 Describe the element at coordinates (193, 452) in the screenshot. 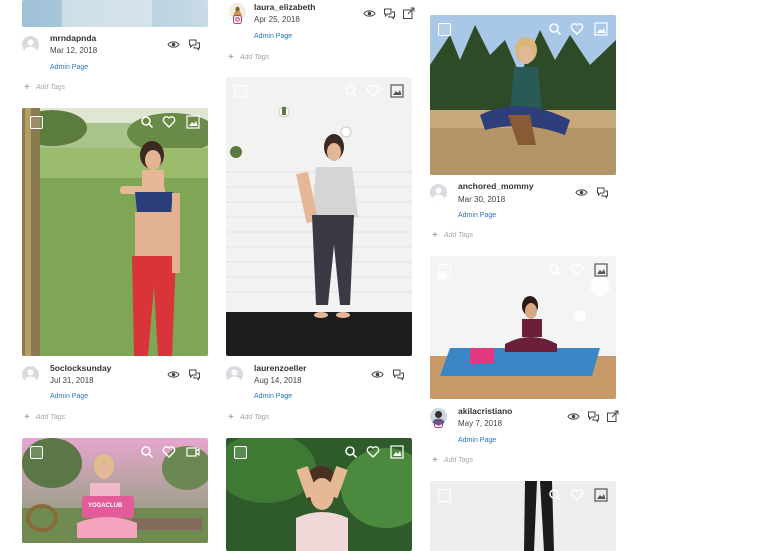

I see `video-type-icon` at that location.